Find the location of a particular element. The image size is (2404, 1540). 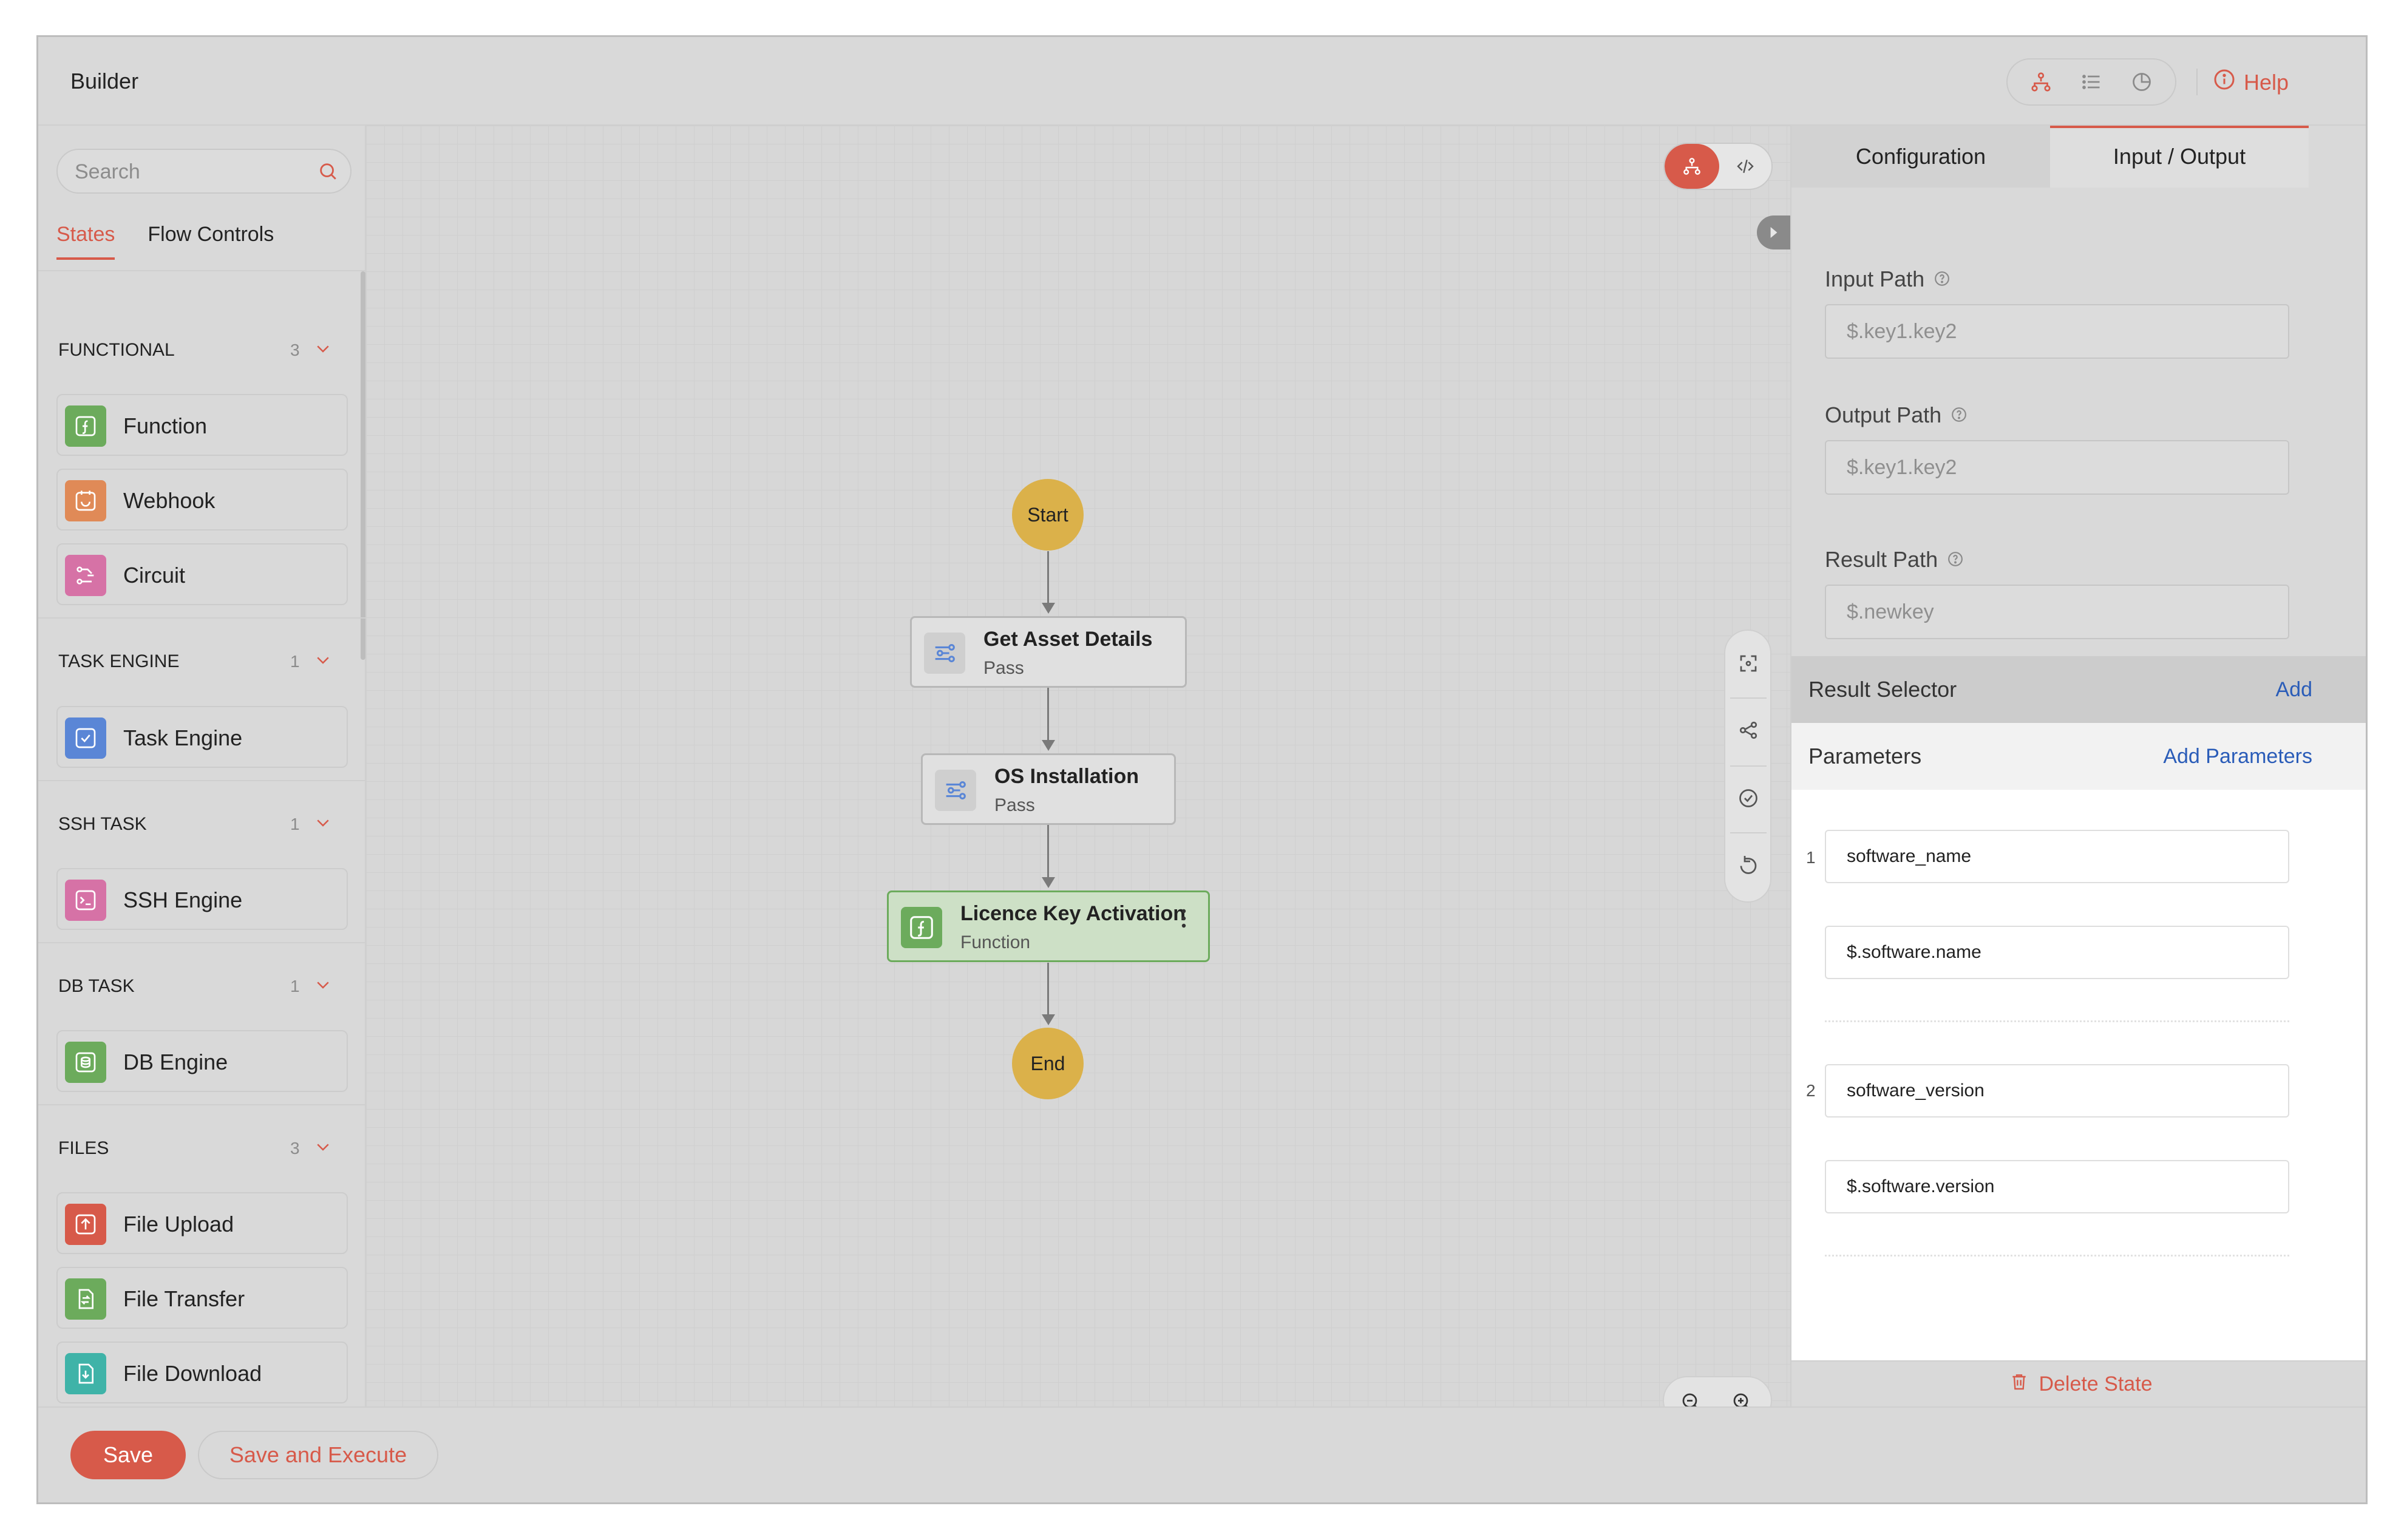

output-path-label: Output Path is located at coordinates (1896, 415).